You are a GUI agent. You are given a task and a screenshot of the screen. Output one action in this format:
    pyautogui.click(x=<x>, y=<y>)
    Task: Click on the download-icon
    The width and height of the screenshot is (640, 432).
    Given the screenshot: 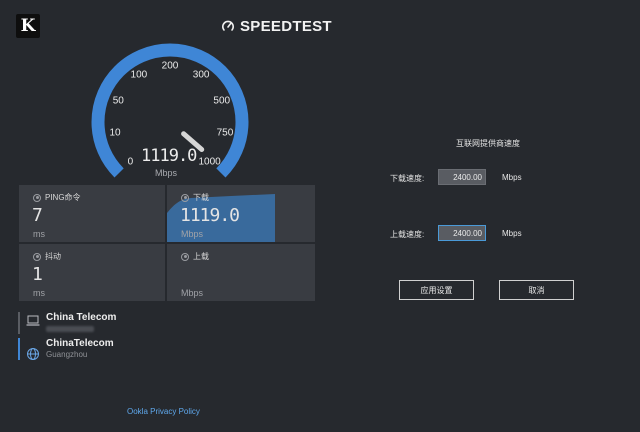 What is the action you would take?
    pyautogui.click(x=185, y=197)
    